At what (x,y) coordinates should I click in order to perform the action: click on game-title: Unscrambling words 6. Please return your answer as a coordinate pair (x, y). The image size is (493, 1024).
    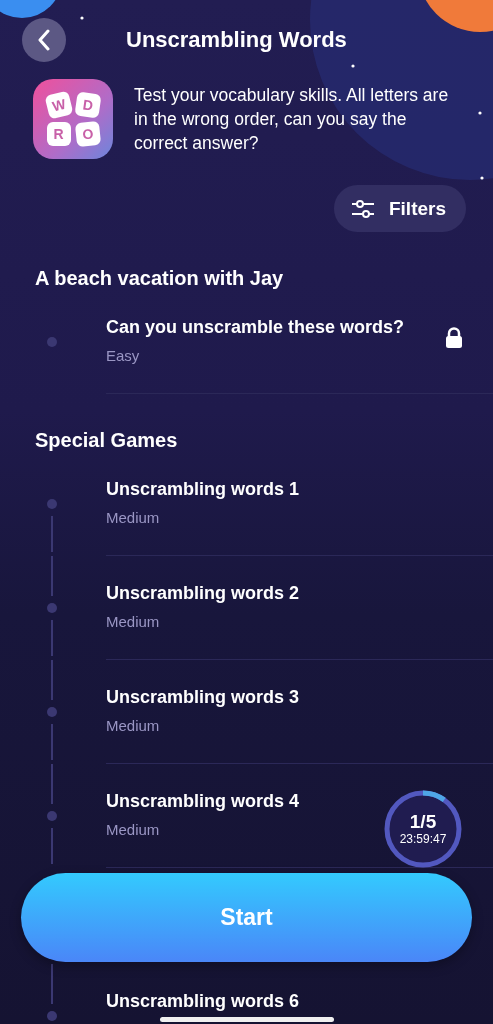
    Looking at the image, I should click on (284, 1001).